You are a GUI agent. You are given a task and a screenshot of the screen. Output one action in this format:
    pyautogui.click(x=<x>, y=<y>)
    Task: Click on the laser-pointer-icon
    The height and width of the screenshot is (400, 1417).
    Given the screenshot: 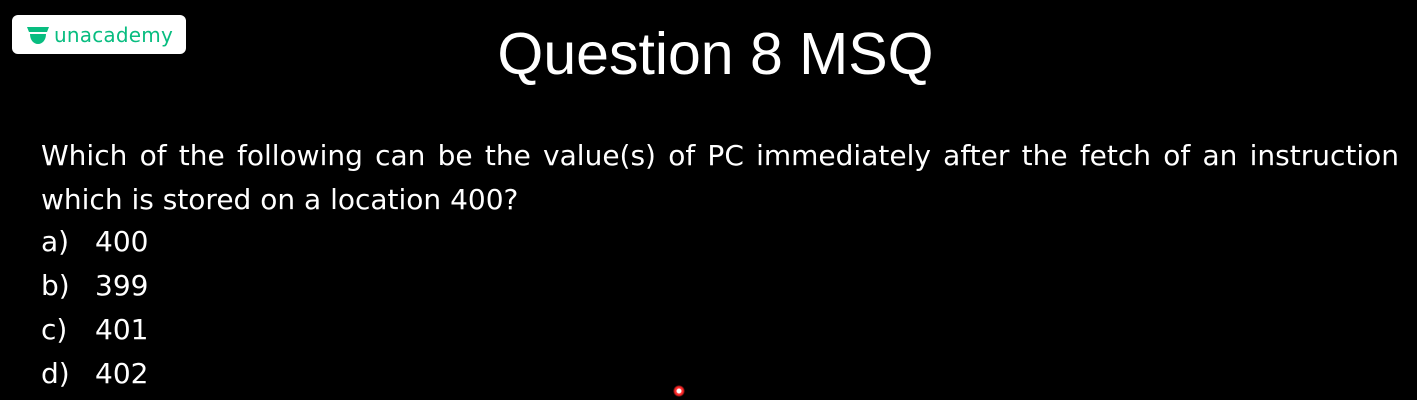 What is the action you would take?
    pyautogui.click(x=679, y=391)
    